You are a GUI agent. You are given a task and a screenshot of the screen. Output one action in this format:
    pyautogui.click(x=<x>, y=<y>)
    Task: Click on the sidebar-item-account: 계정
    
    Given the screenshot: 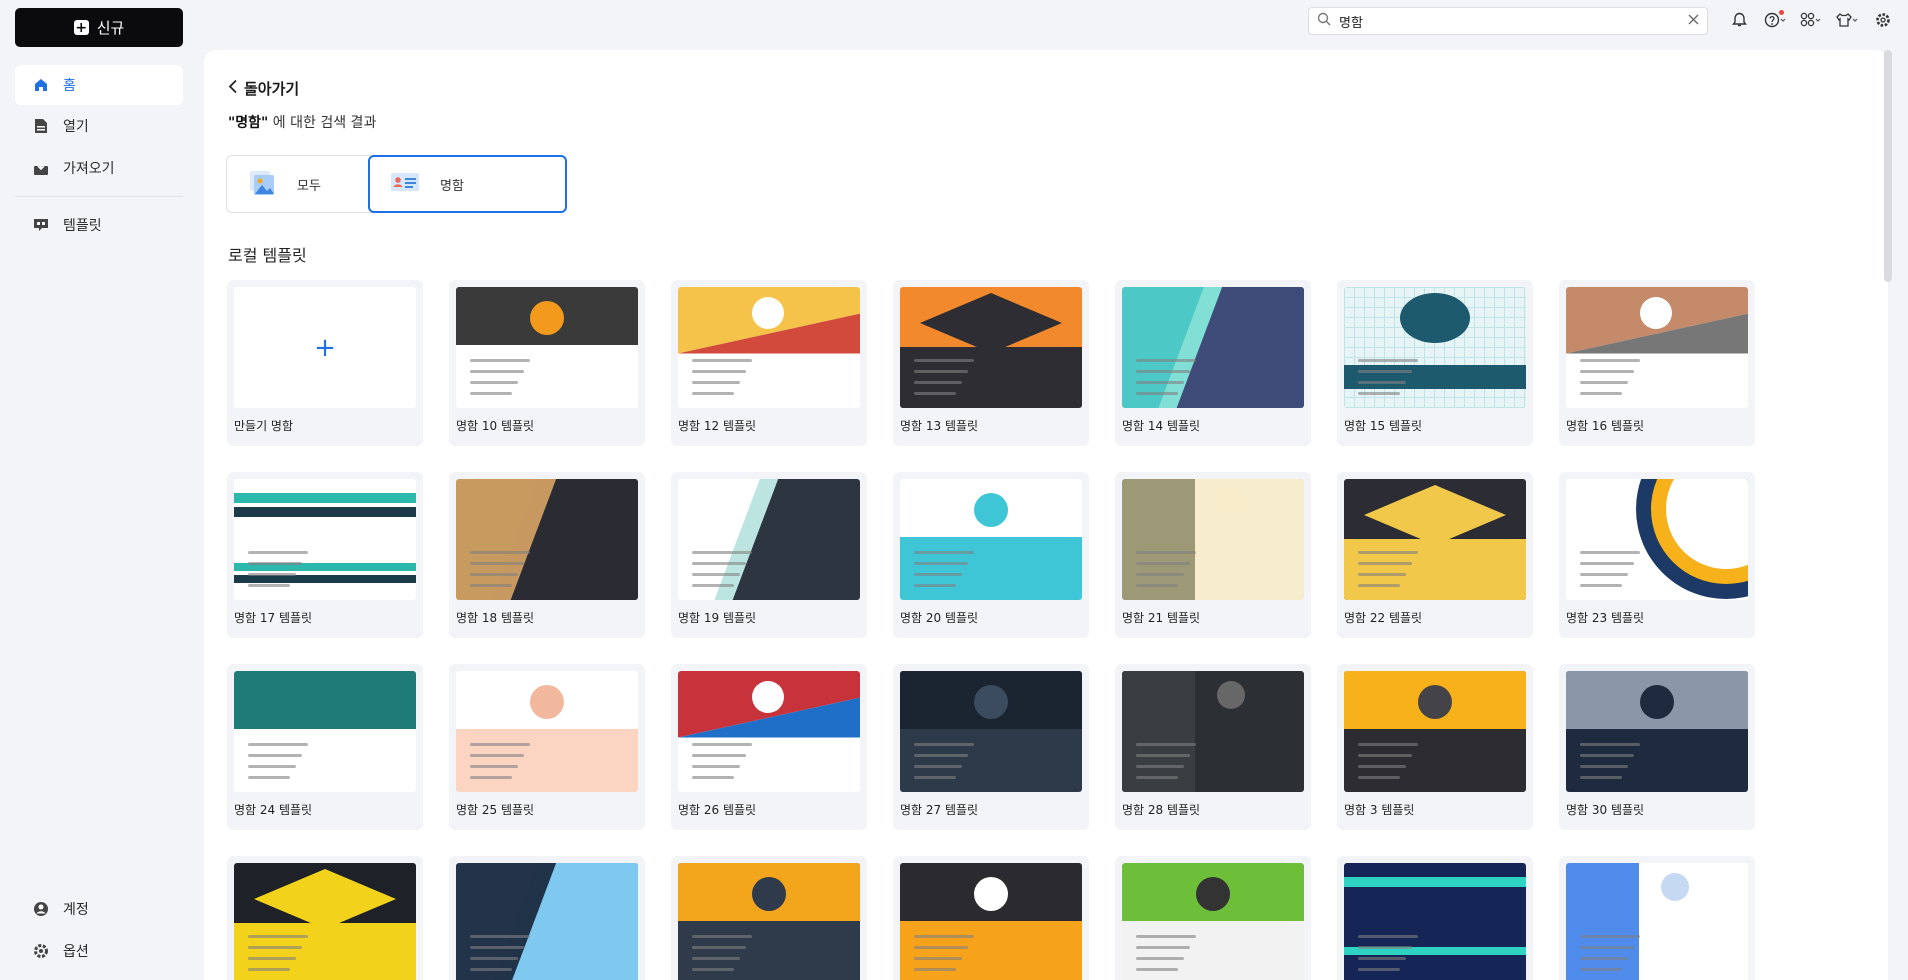 What is the action you would take?
    pyautogui.click(x=99, y=909)
    